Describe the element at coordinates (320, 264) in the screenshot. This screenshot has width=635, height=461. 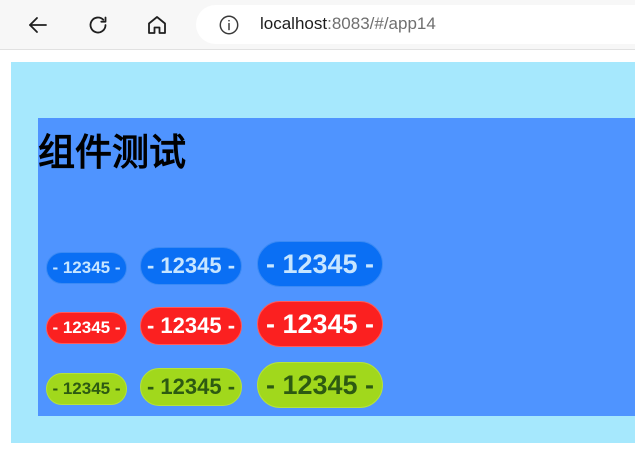
I see `blue-large-button: - 12345 -` at that location.